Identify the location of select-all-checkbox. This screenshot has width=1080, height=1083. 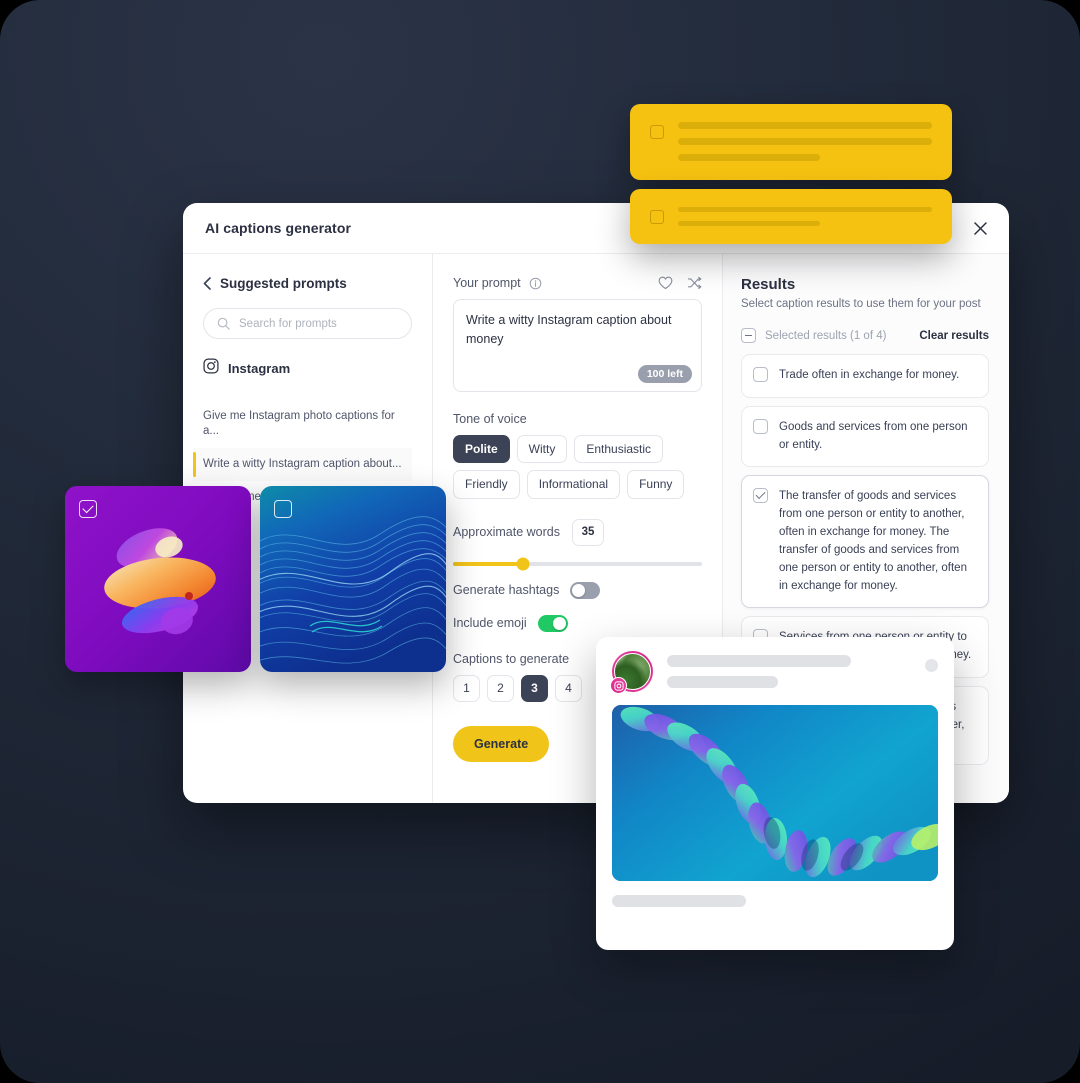
(748, 335).